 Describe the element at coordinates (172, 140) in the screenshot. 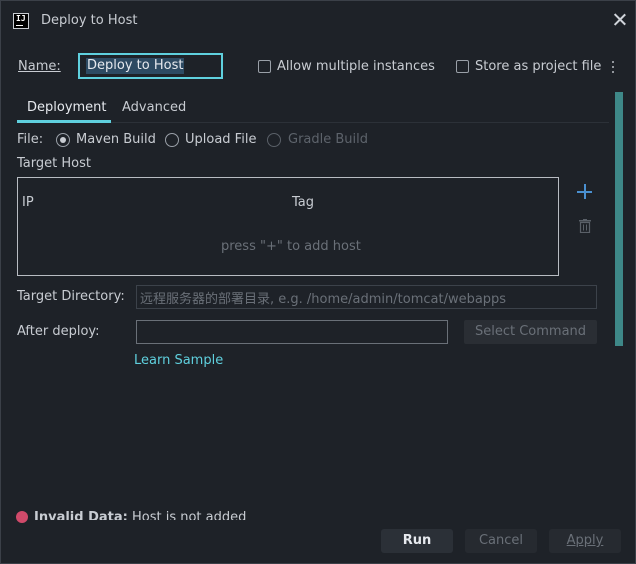

I see `upload-file-radio` at that location.